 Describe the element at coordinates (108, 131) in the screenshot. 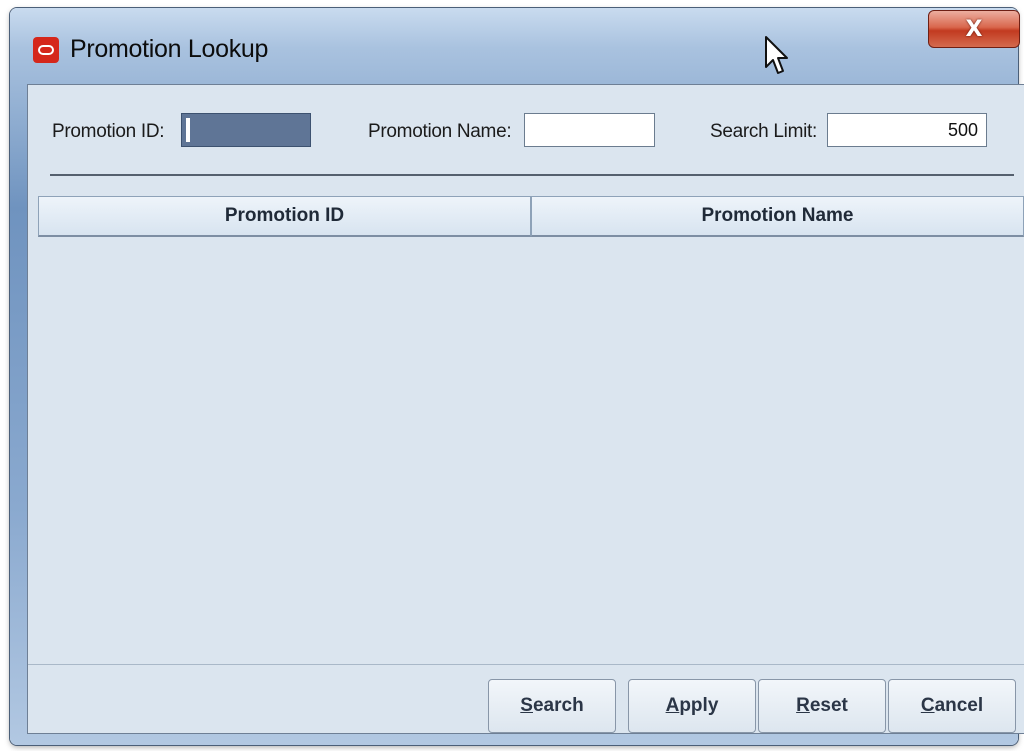

I see `promotion-id-label: Promotion ID:` at that location.